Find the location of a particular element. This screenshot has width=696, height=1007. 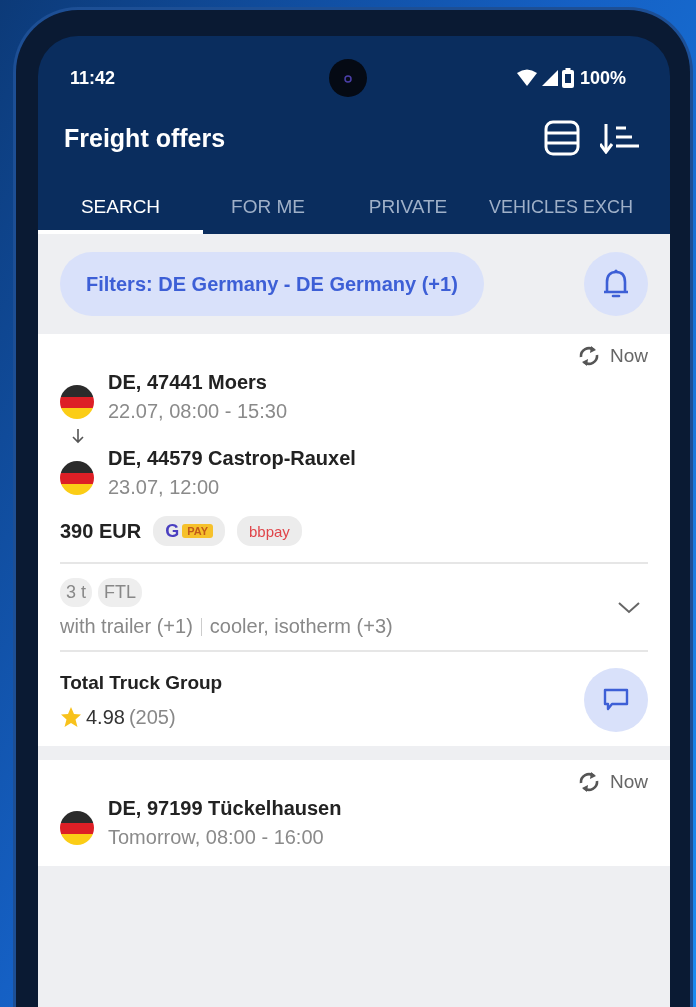

list-view-button is located at coordinates (562, 138).